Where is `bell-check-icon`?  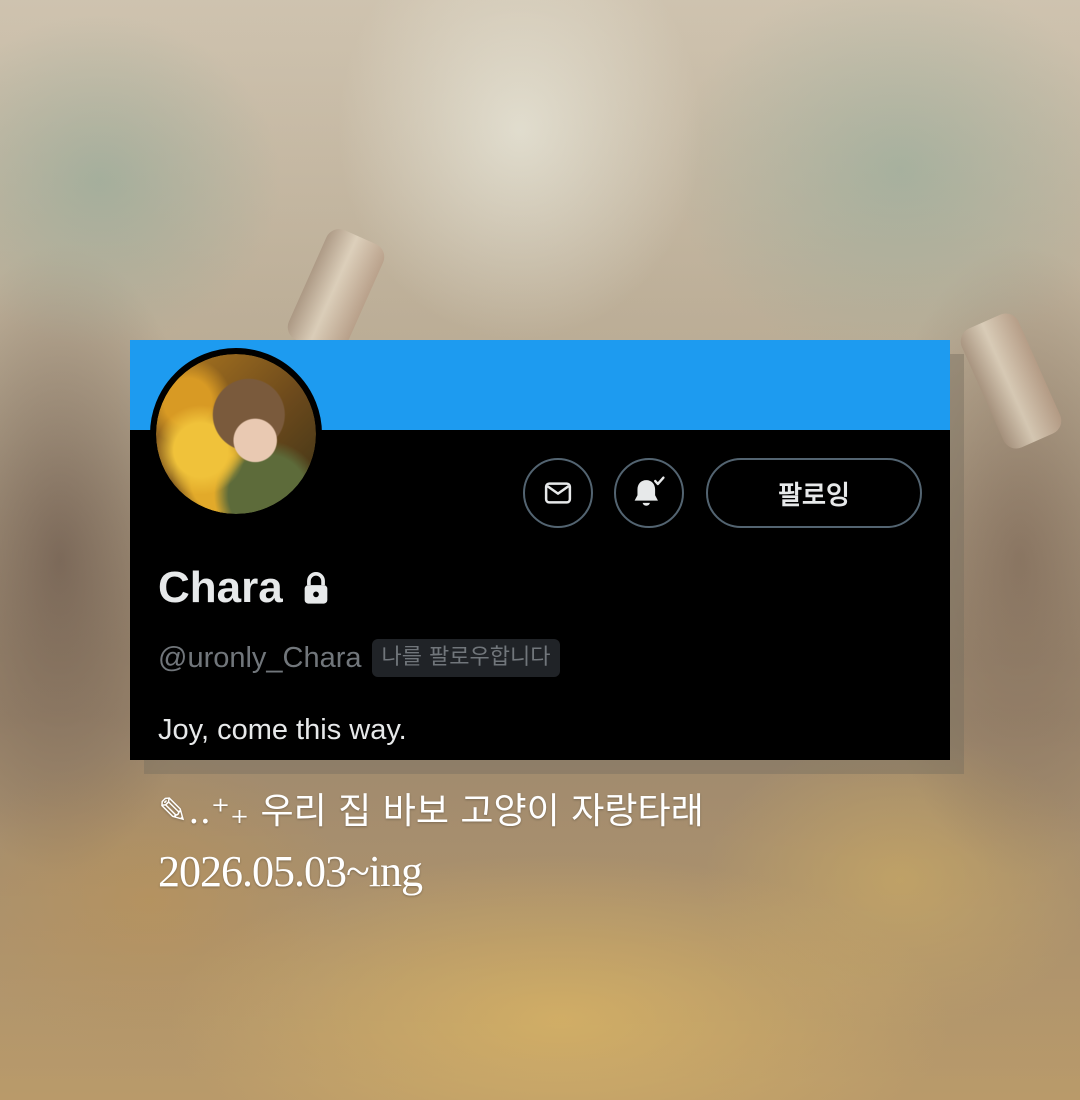
bell-check-icon is located at coordinates (649, 491).